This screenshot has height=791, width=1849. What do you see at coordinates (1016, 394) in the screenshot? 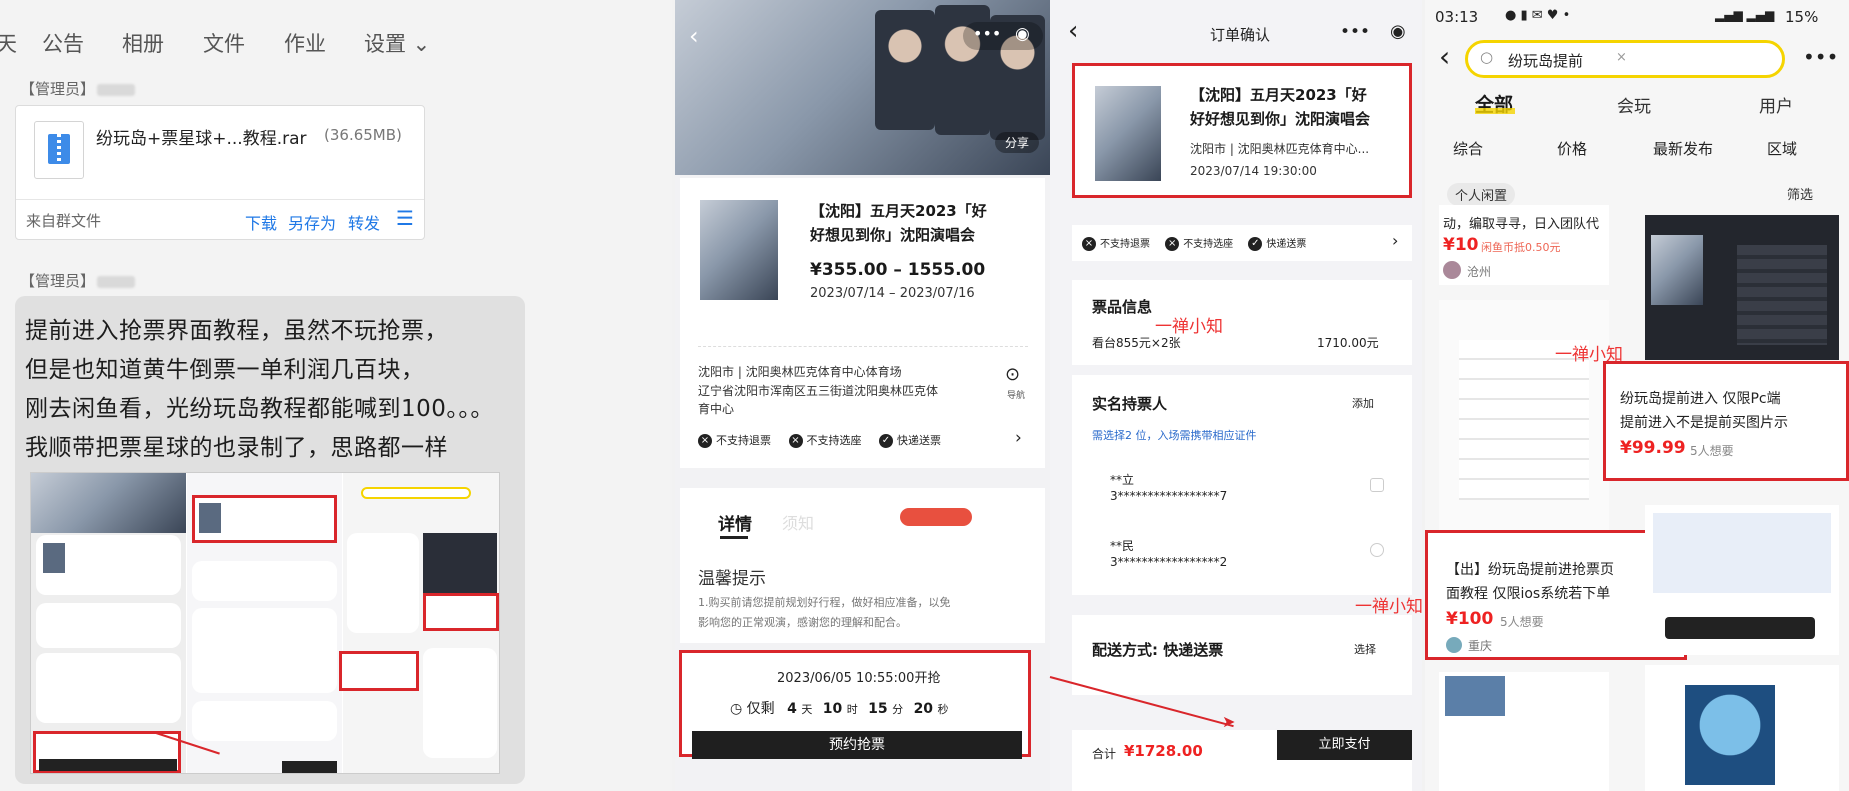
I see `nav-label: 导航` at bounding box center [1016, 394].